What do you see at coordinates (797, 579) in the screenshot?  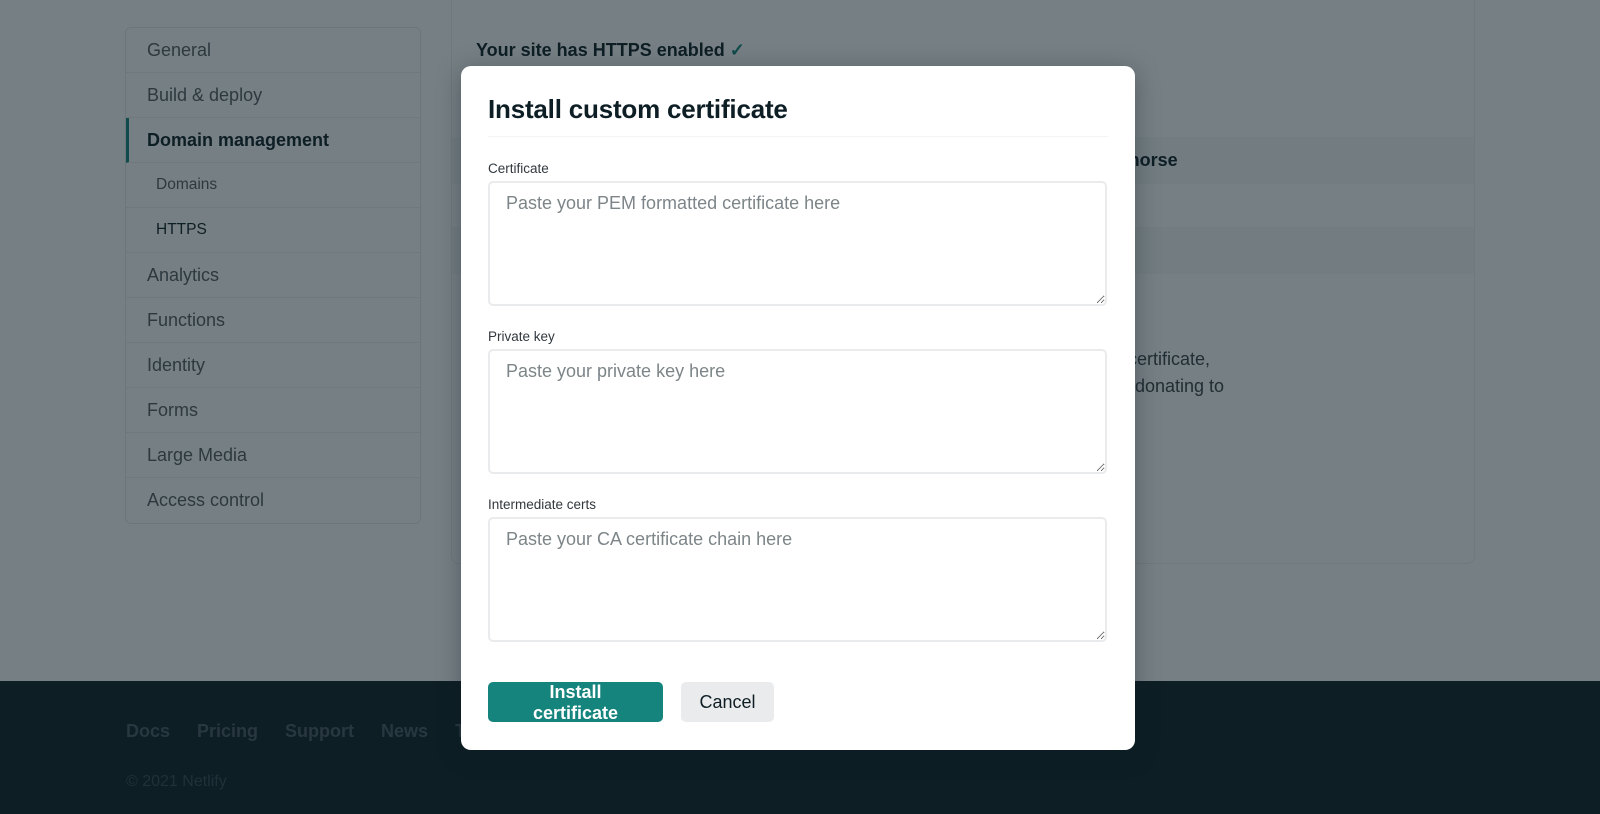 I see `intermediate-certs-textarea` at bounding box center [797, 579].